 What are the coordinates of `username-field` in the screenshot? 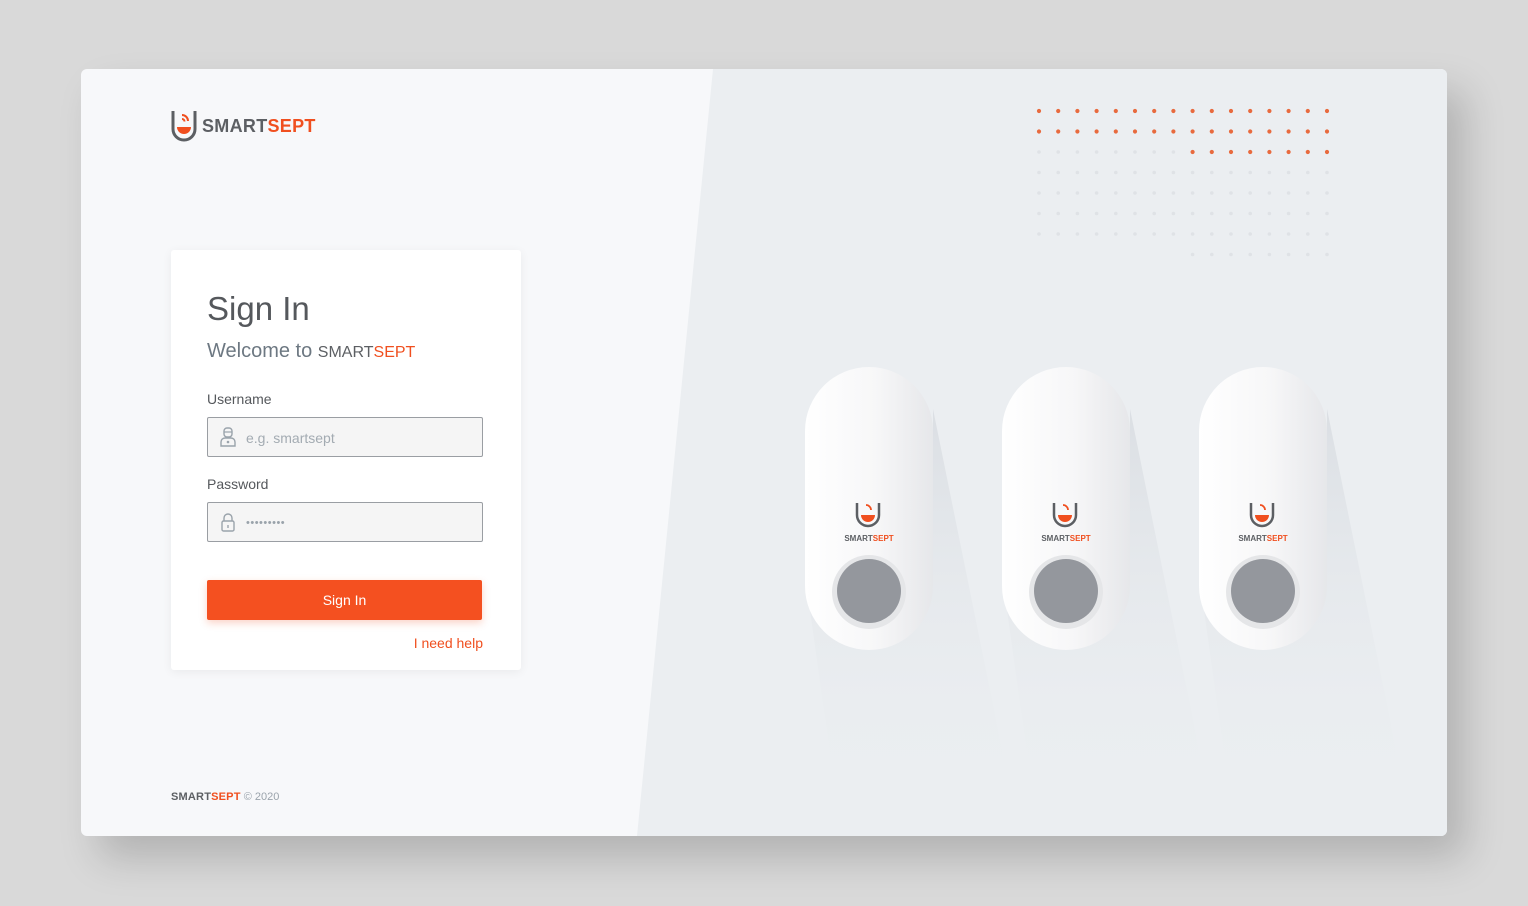 It's located at (345, 437).